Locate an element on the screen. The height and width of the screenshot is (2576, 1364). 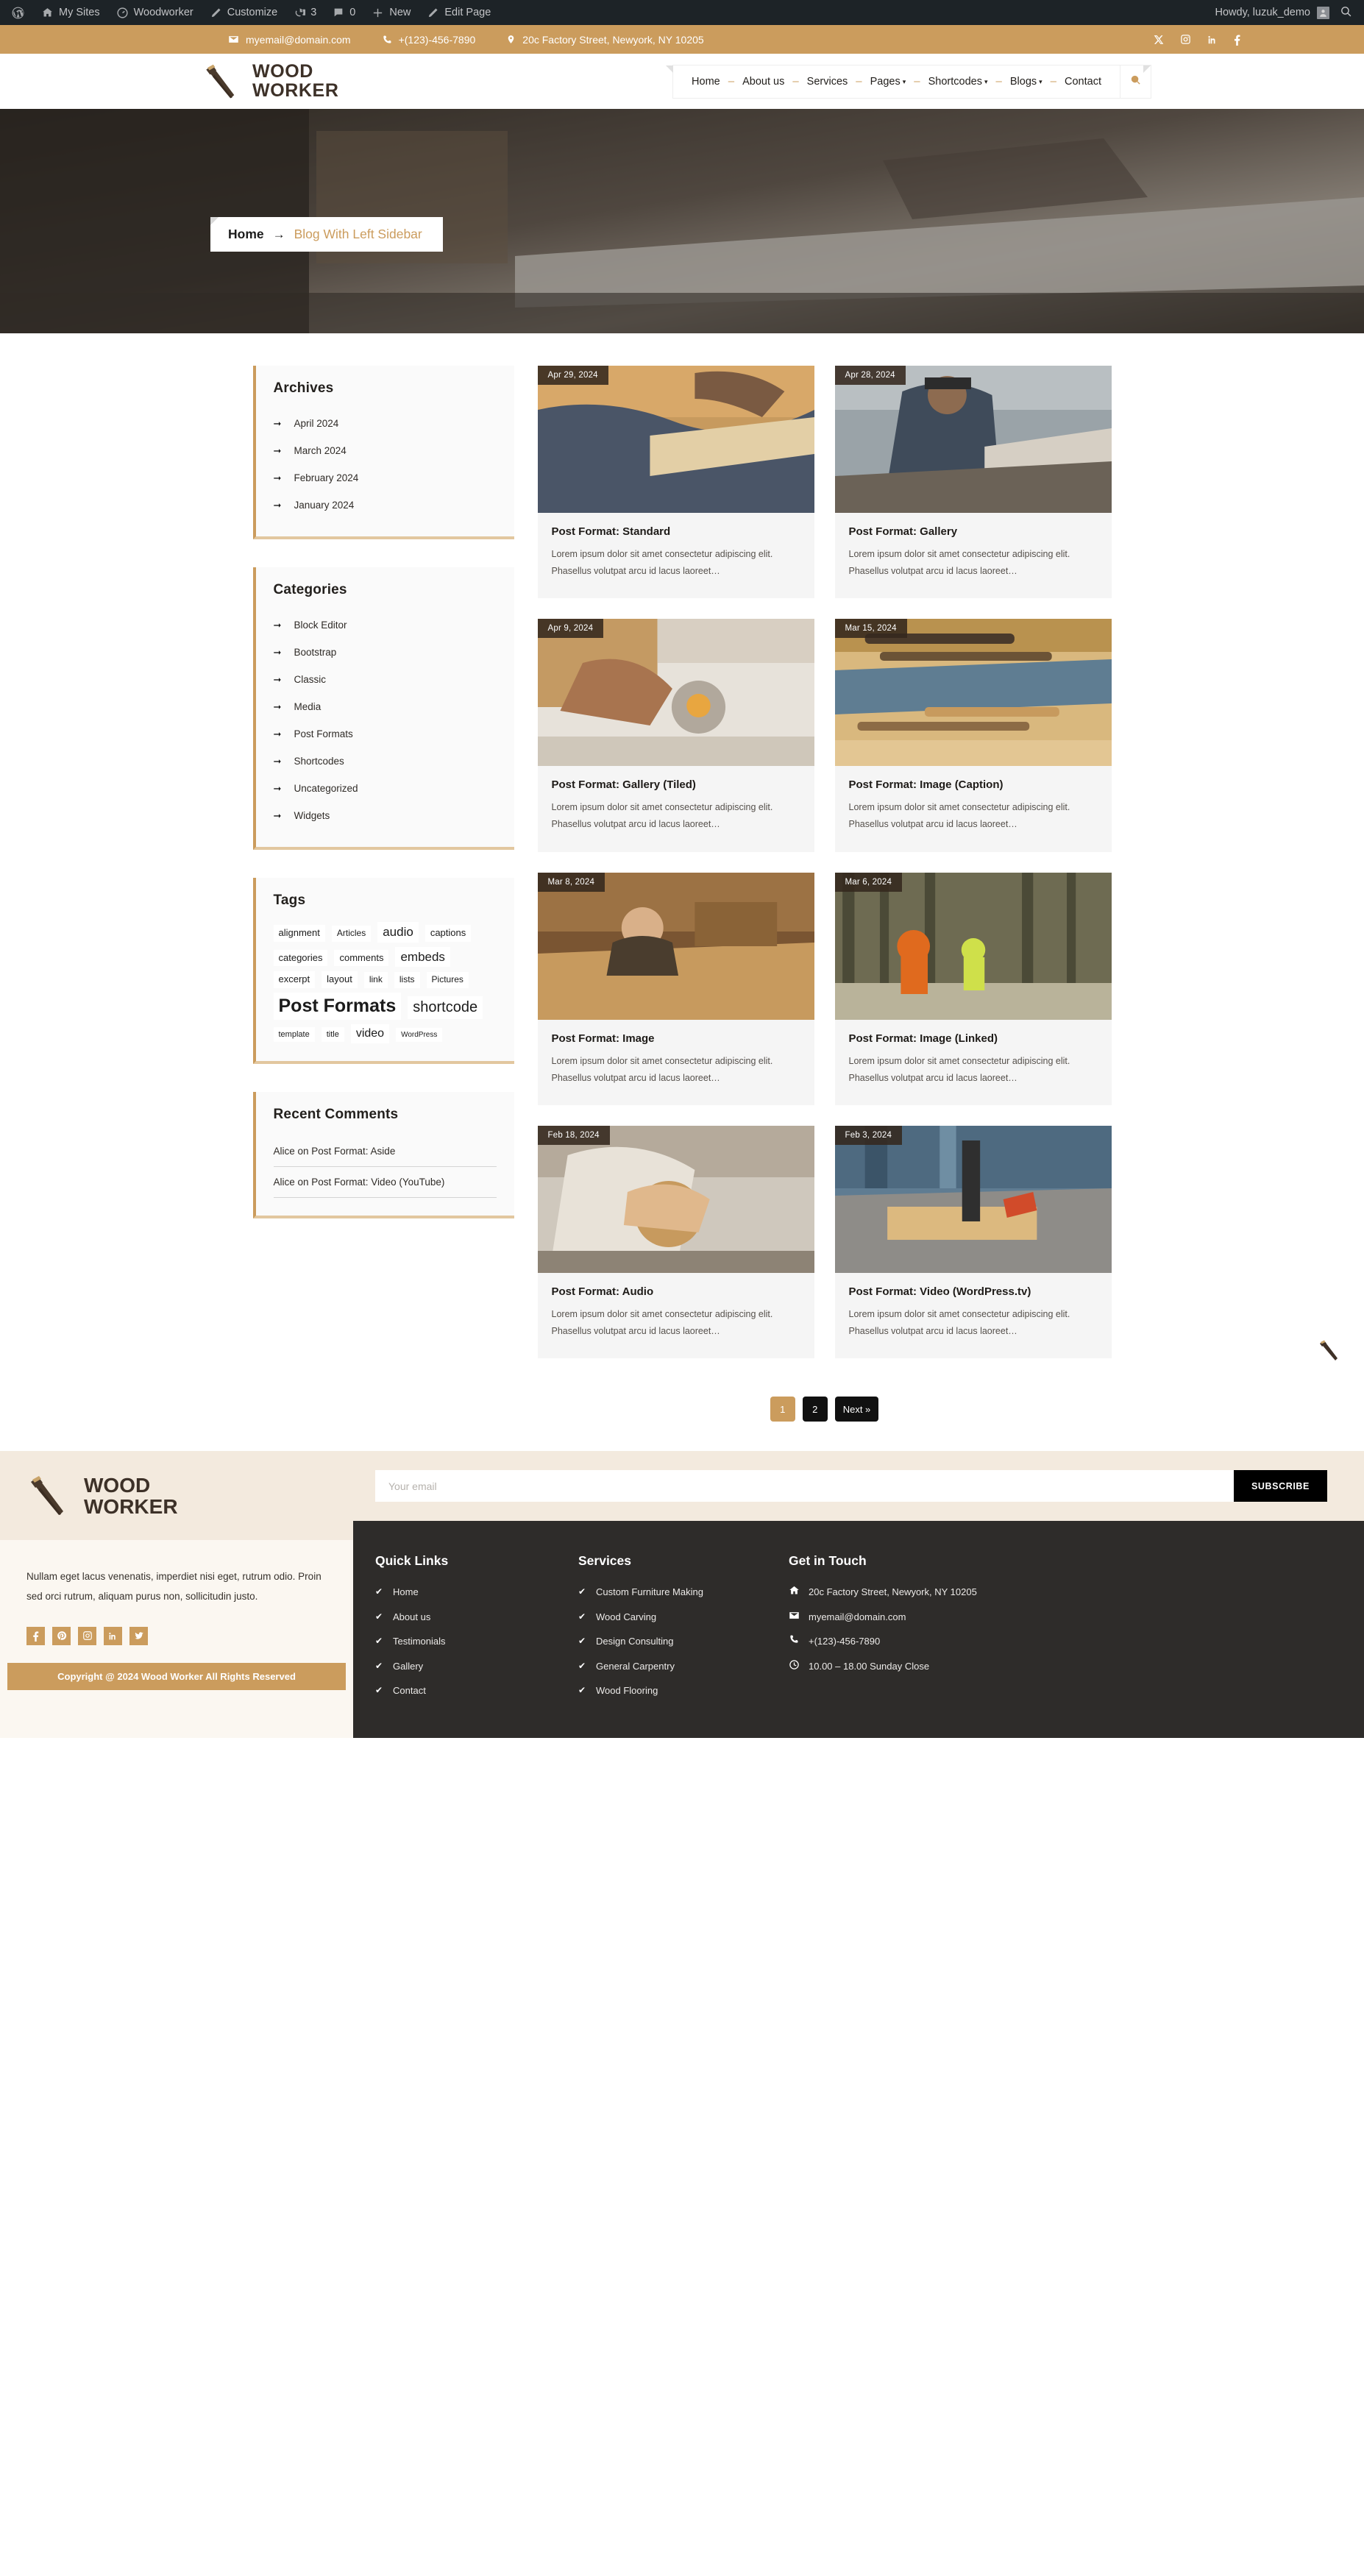
footer-service-general-carpentry: ✔ General Carpentry is located at coordinates (666, 1666).